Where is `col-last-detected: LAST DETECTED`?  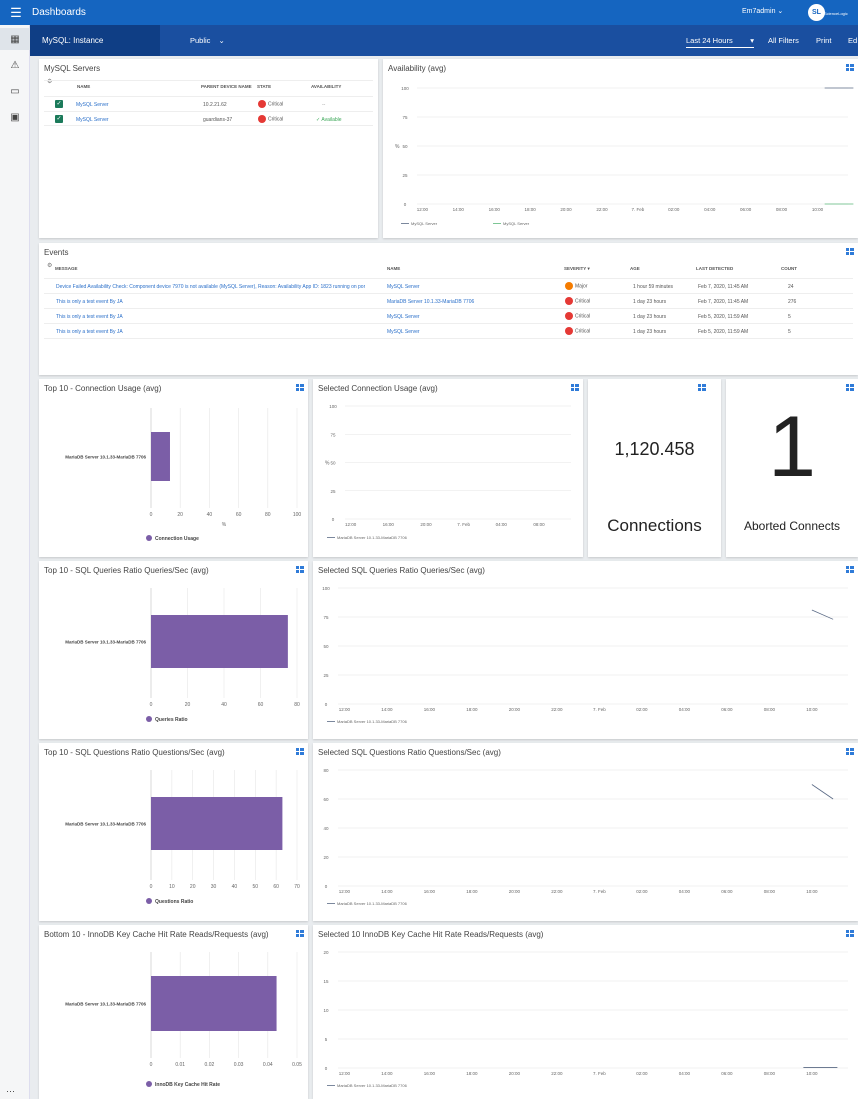
col-last-detected: LAST DETECTED is located at coordinates (714, 268).